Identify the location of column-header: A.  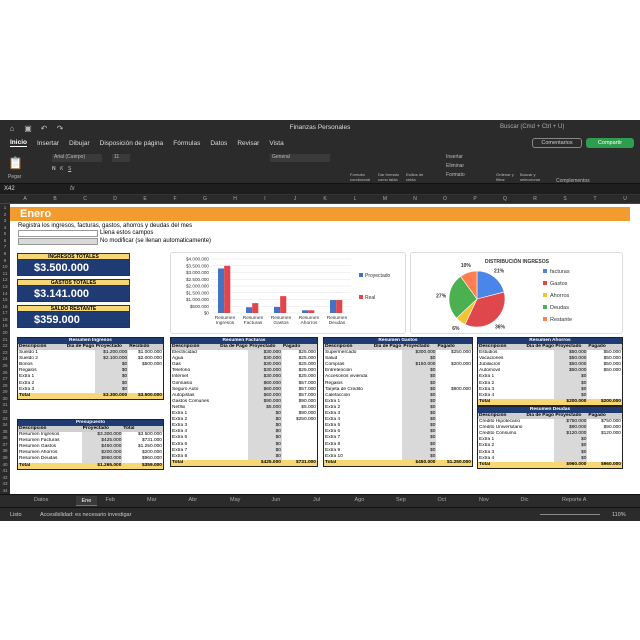
(25, 199).